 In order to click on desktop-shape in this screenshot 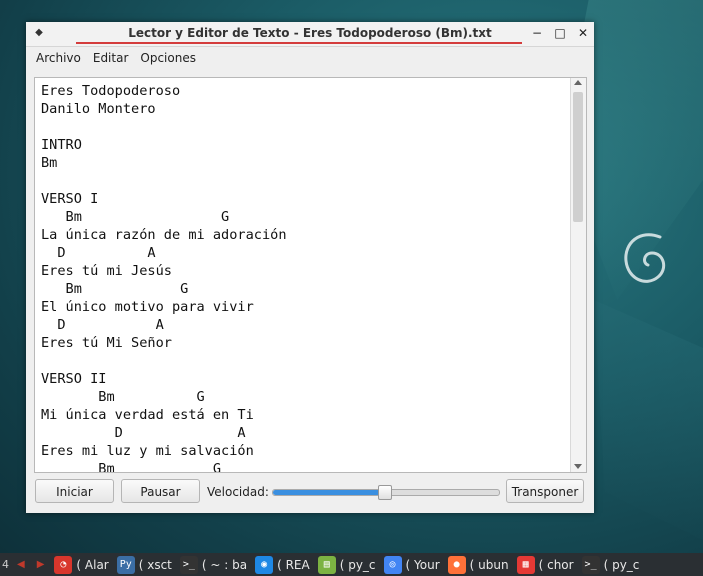, I will do `click(648, 420)`.